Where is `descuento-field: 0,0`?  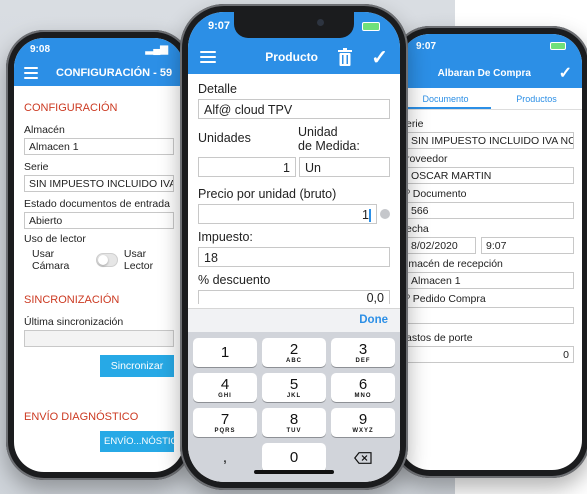 descuento-field: 0,0 is located at coordinates (294, 297).